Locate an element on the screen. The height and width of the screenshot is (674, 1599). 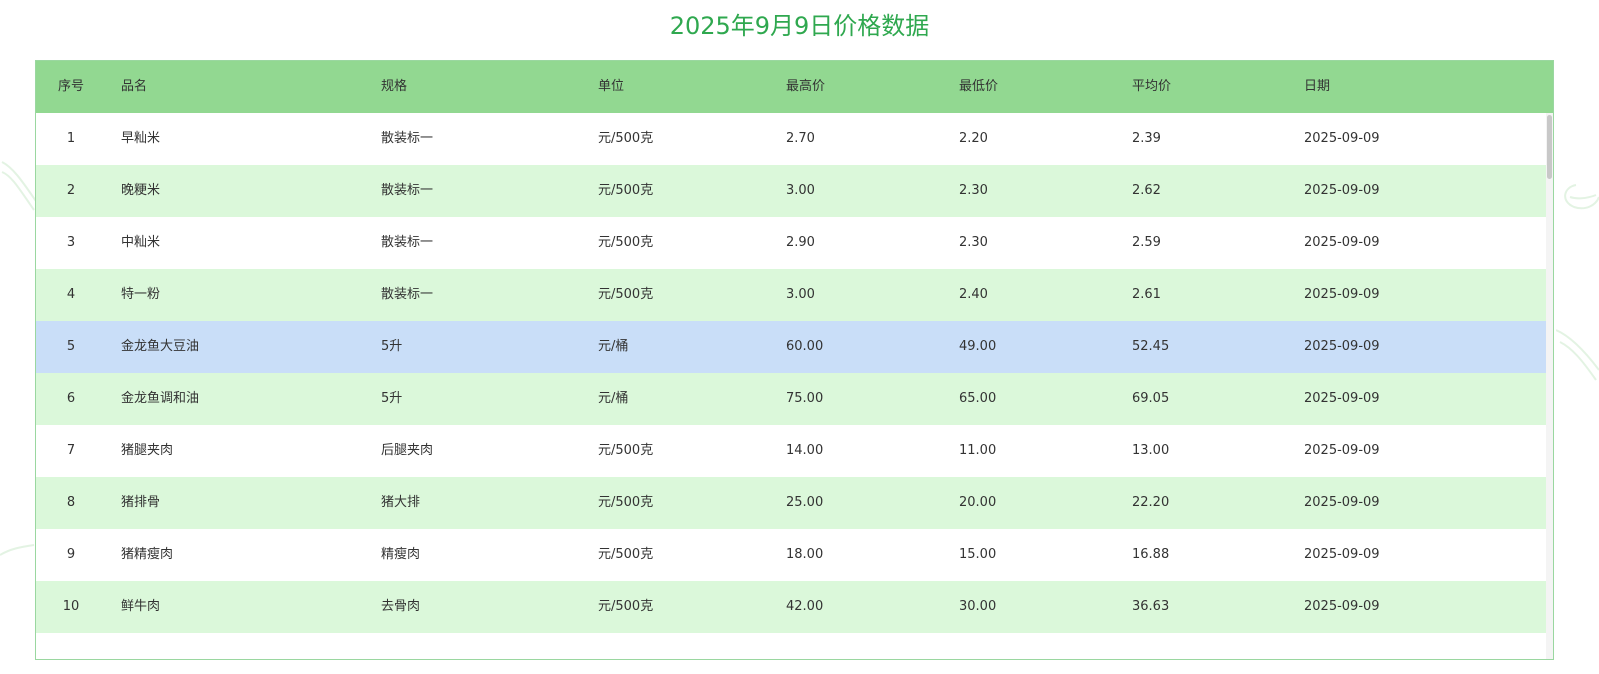
cell-index: 1 is located at coordinates (71, 138).